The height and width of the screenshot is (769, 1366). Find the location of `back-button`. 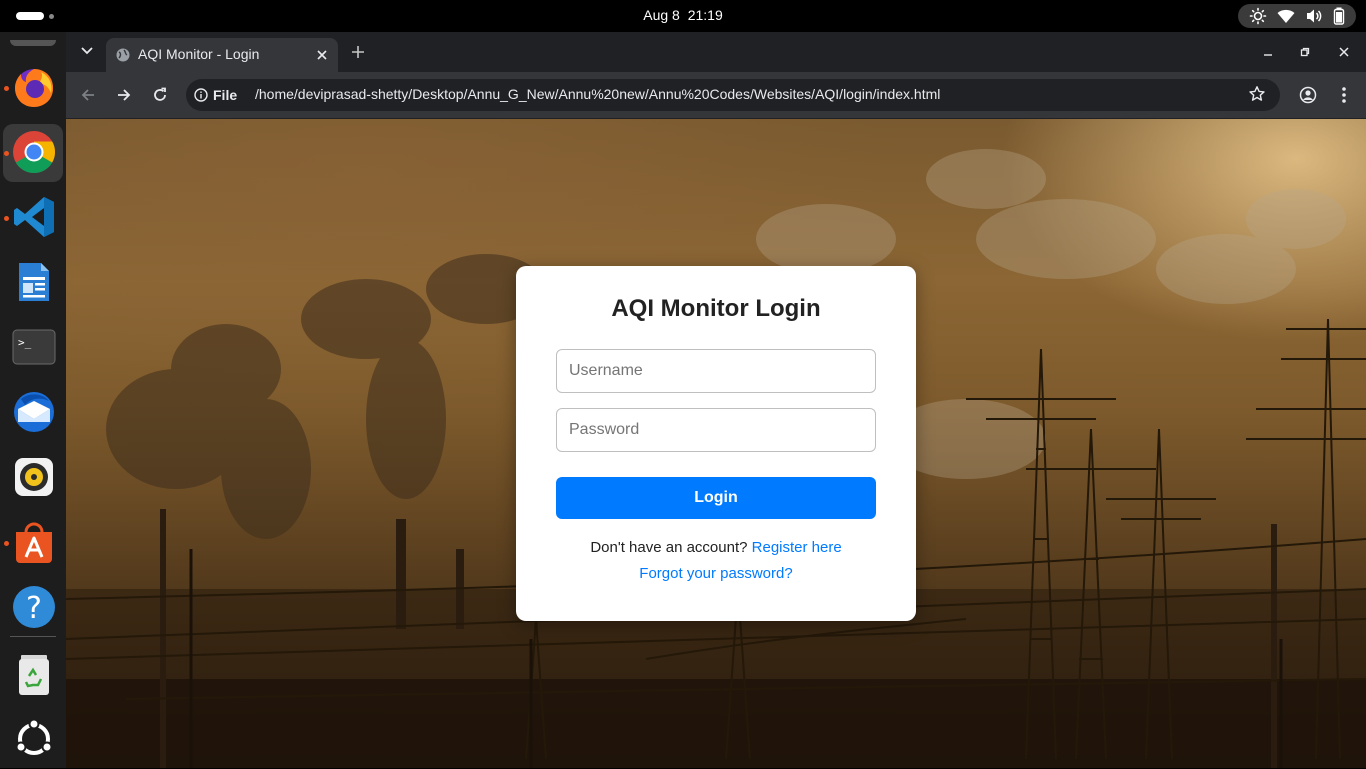

back-button is located at coordinates (88, 95).